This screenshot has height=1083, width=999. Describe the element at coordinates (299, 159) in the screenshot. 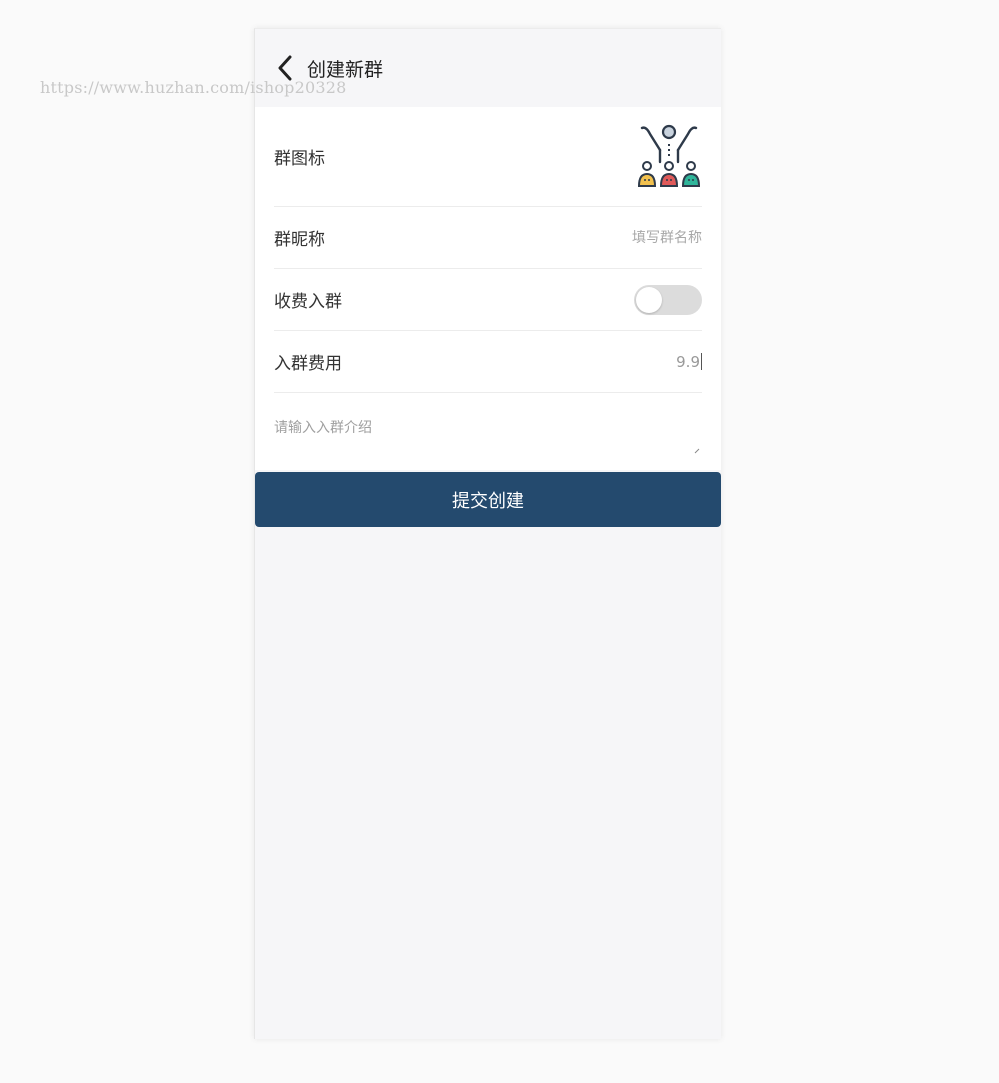

I see `group-icon-label: 群图标` at that location.